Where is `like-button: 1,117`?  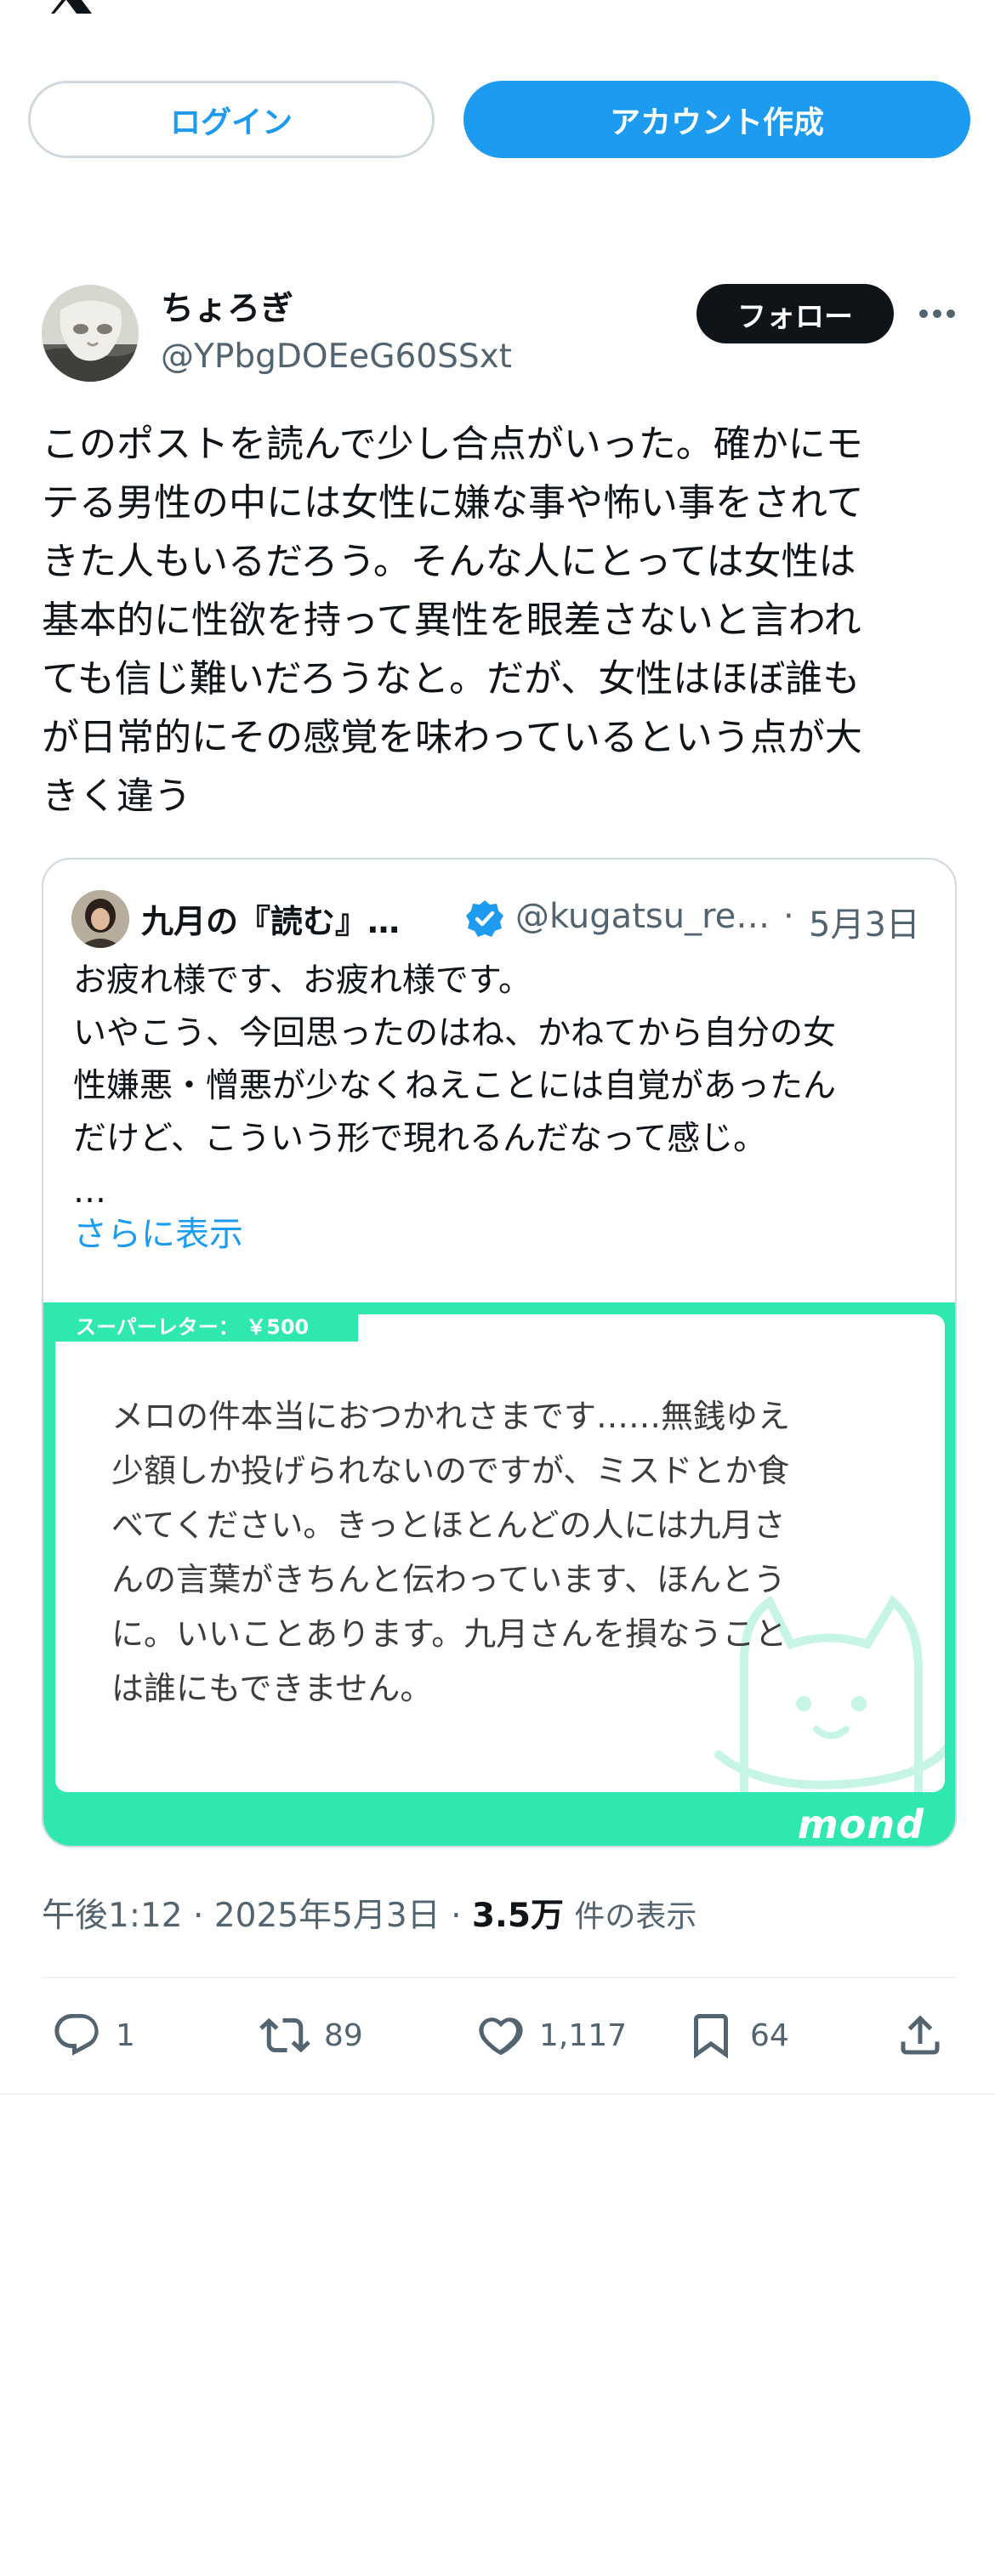
like-button: 1,117 is located at coordinates (551, 2036).